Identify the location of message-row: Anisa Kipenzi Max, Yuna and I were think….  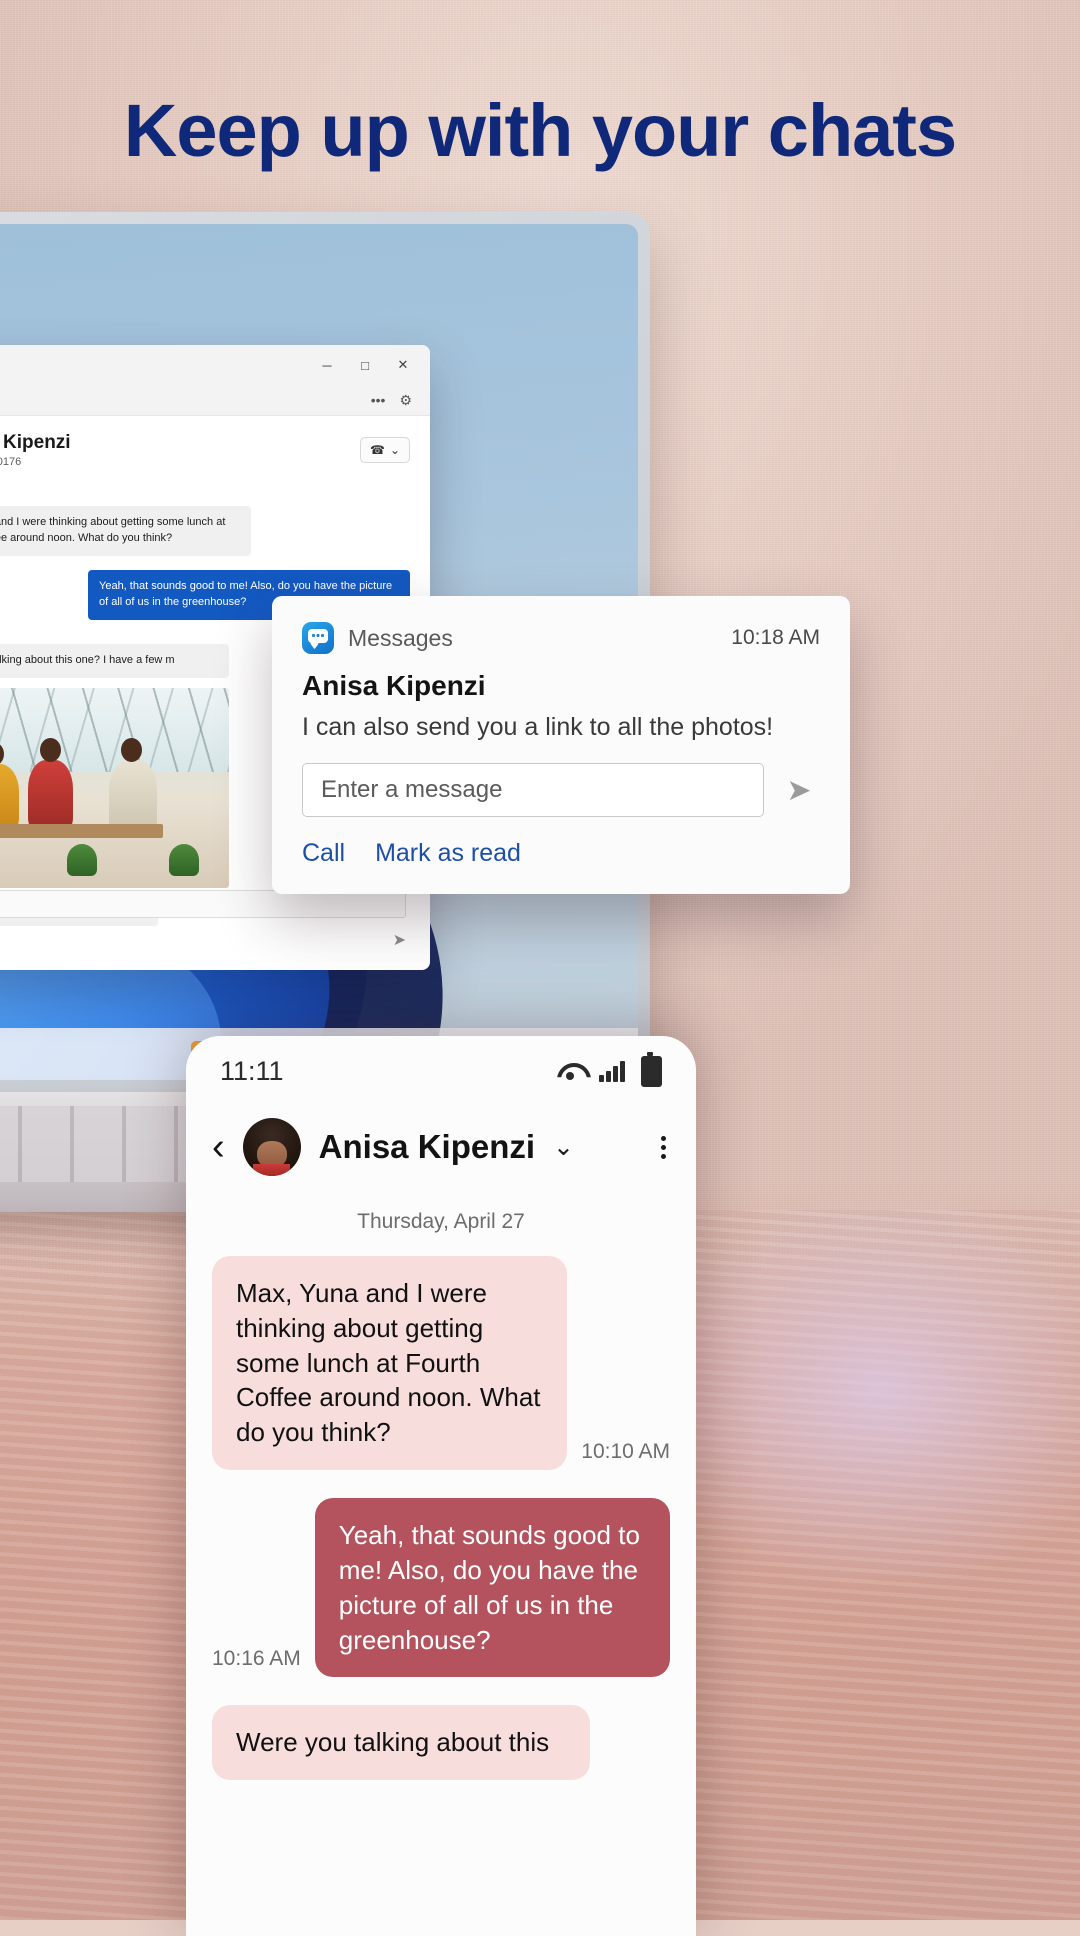
(205, 524).